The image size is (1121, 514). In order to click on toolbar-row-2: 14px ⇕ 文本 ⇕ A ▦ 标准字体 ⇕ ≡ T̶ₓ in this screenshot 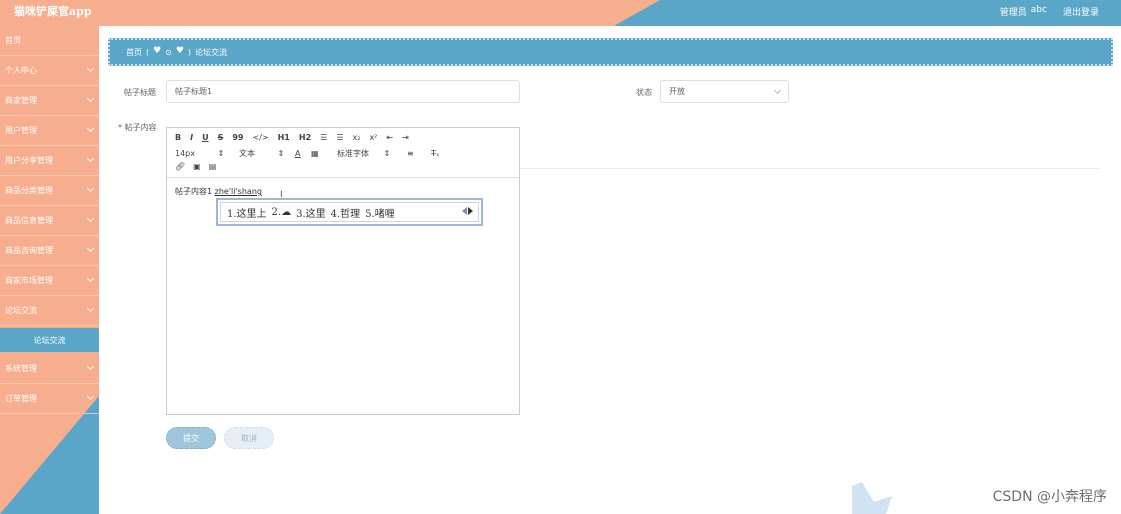, I will do `click(307, 153)`.